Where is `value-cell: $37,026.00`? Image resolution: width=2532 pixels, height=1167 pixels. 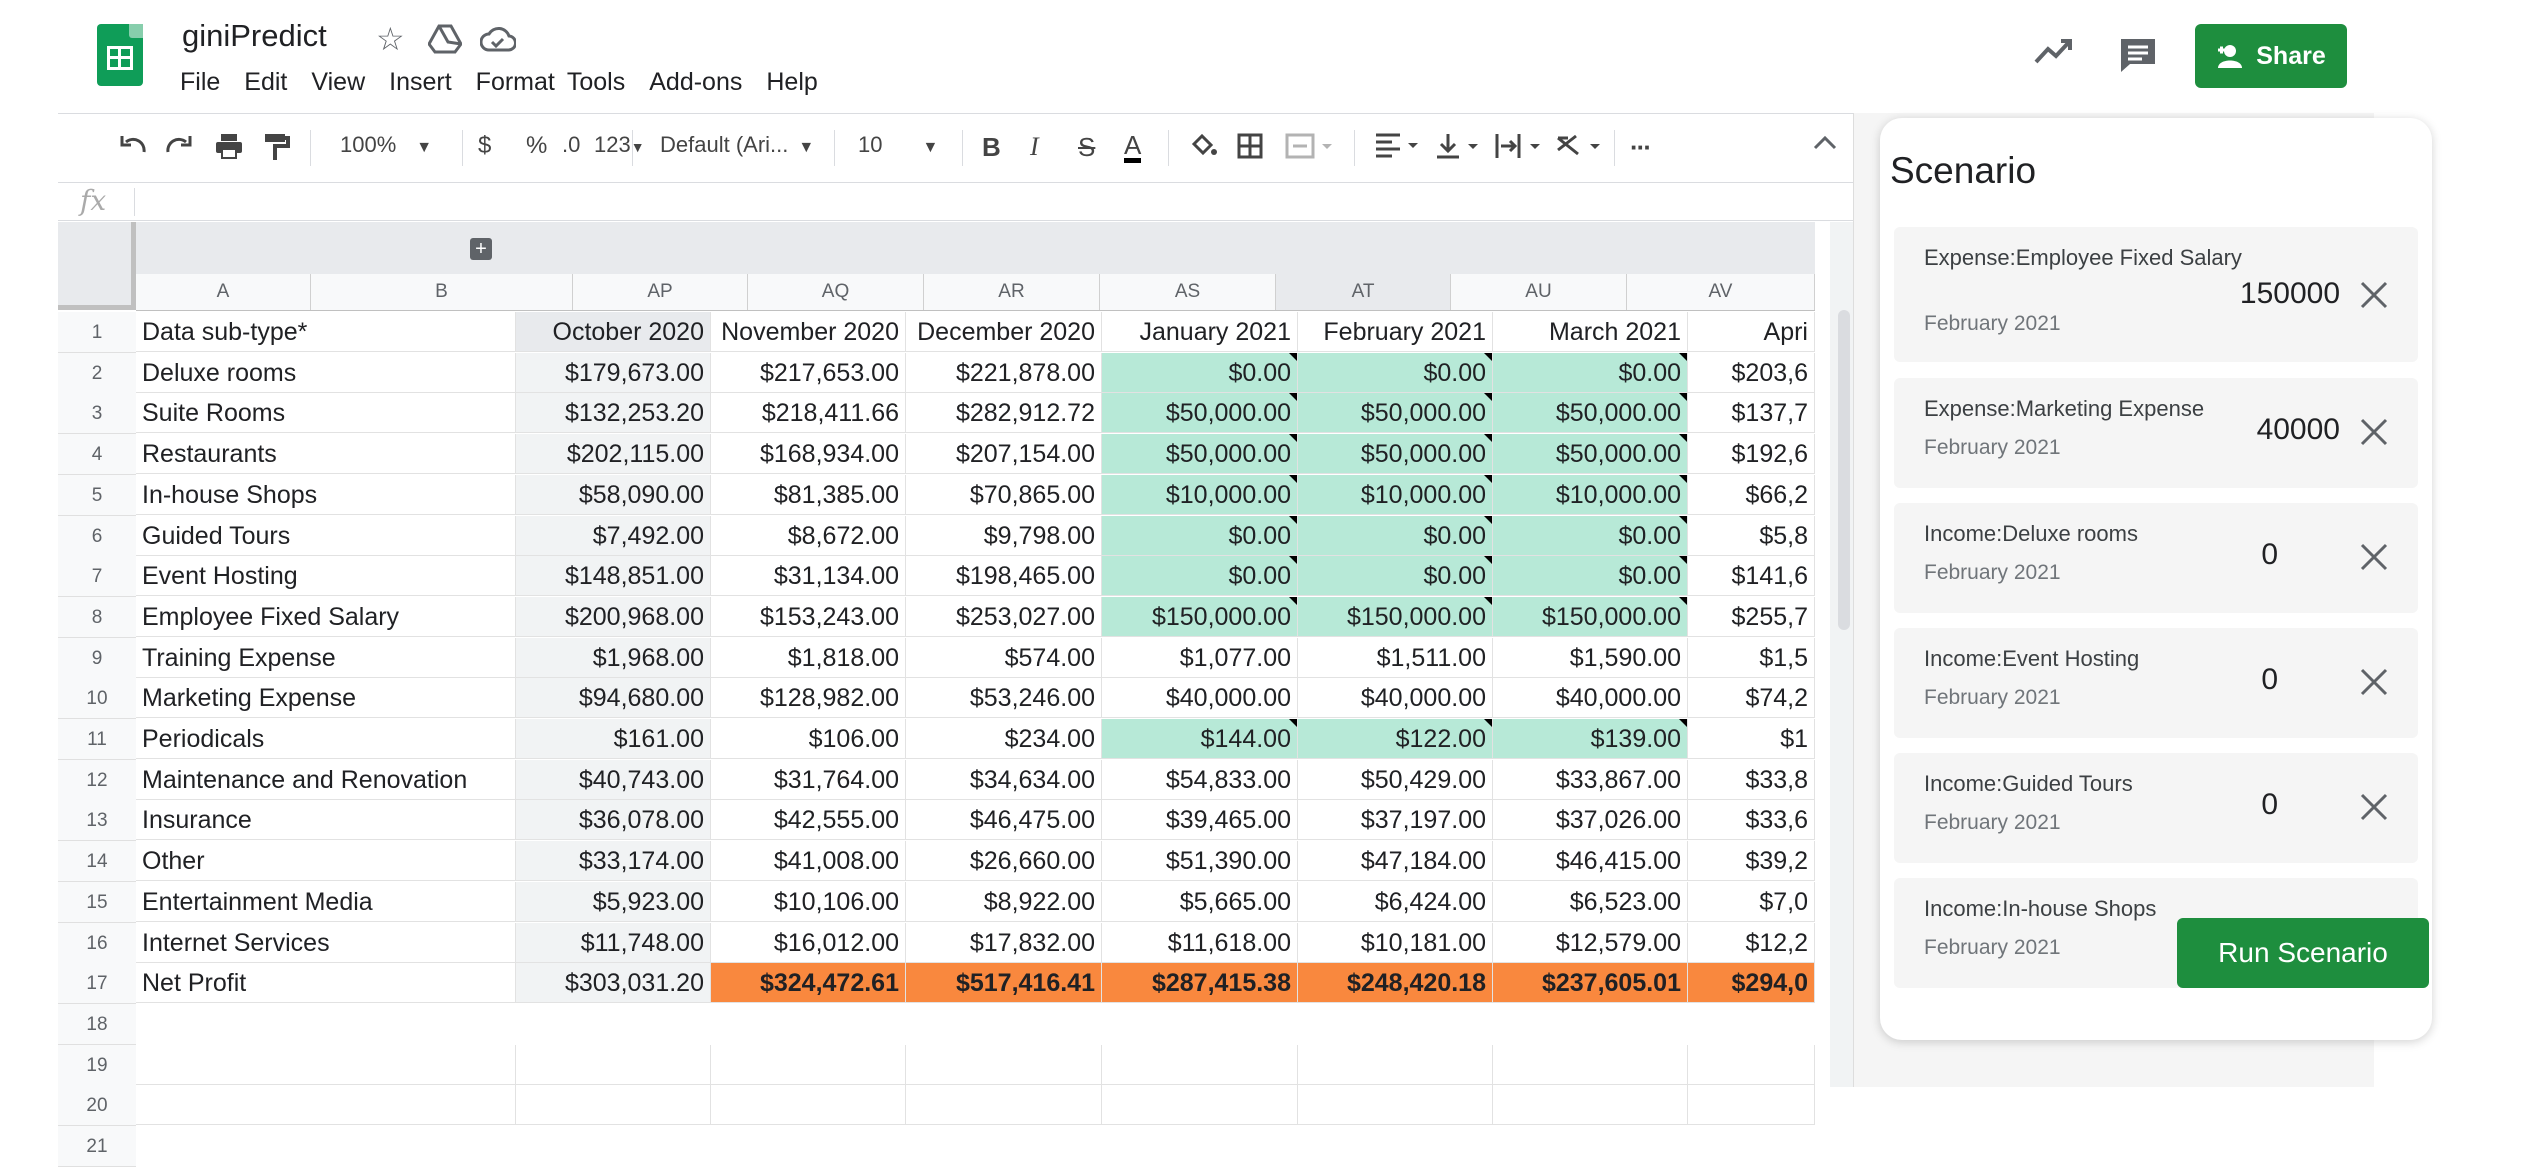 value-cell: $37,026.00 is located at coordinates (1590, 820).